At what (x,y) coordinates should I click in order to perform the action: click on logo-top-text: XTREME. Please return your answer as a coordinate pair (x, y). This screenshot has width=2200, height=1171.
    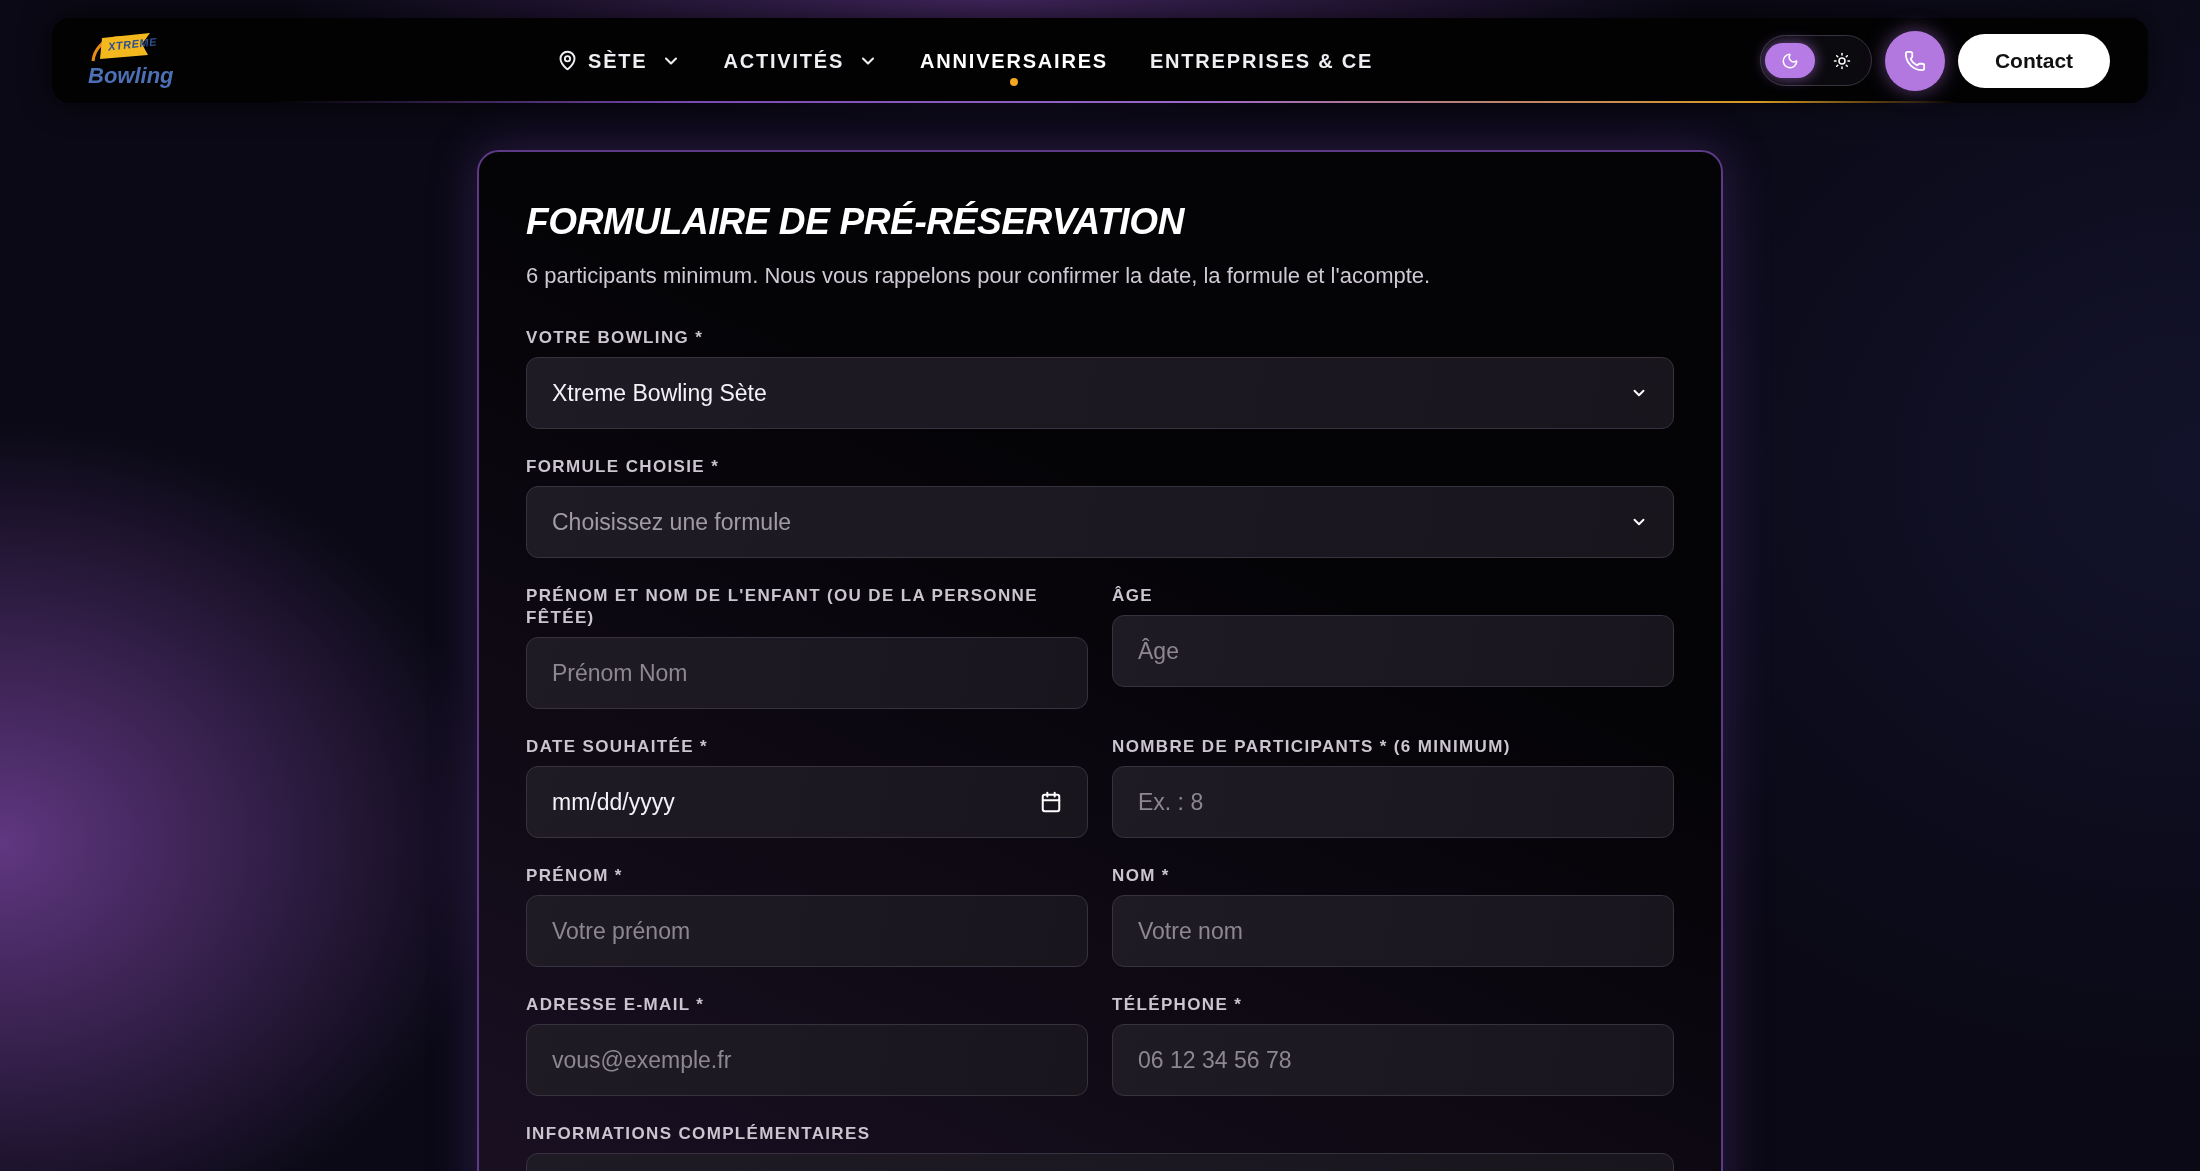
    Looking at the image, I should click on (132, 44).